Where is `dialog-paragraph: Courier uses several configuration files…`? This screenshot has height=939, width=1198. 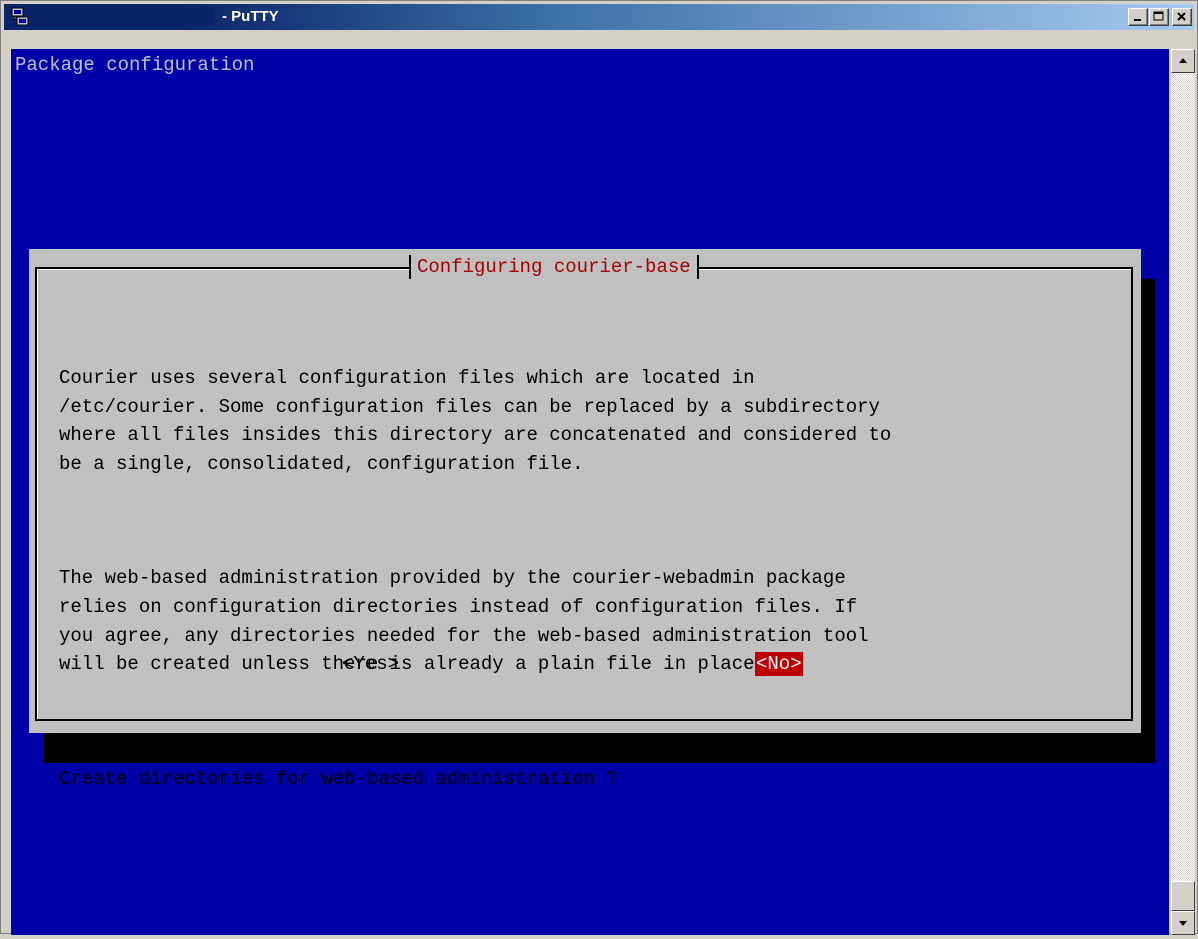
dialog-paragraph: Courier uses several configuration files… is located at coordinates (475, 421).